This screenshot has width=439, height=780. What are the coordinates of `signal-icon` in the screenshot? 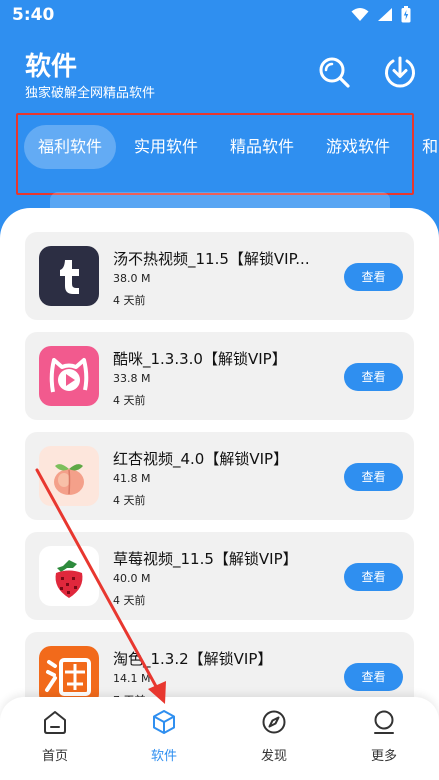 It's located at (385, 14).